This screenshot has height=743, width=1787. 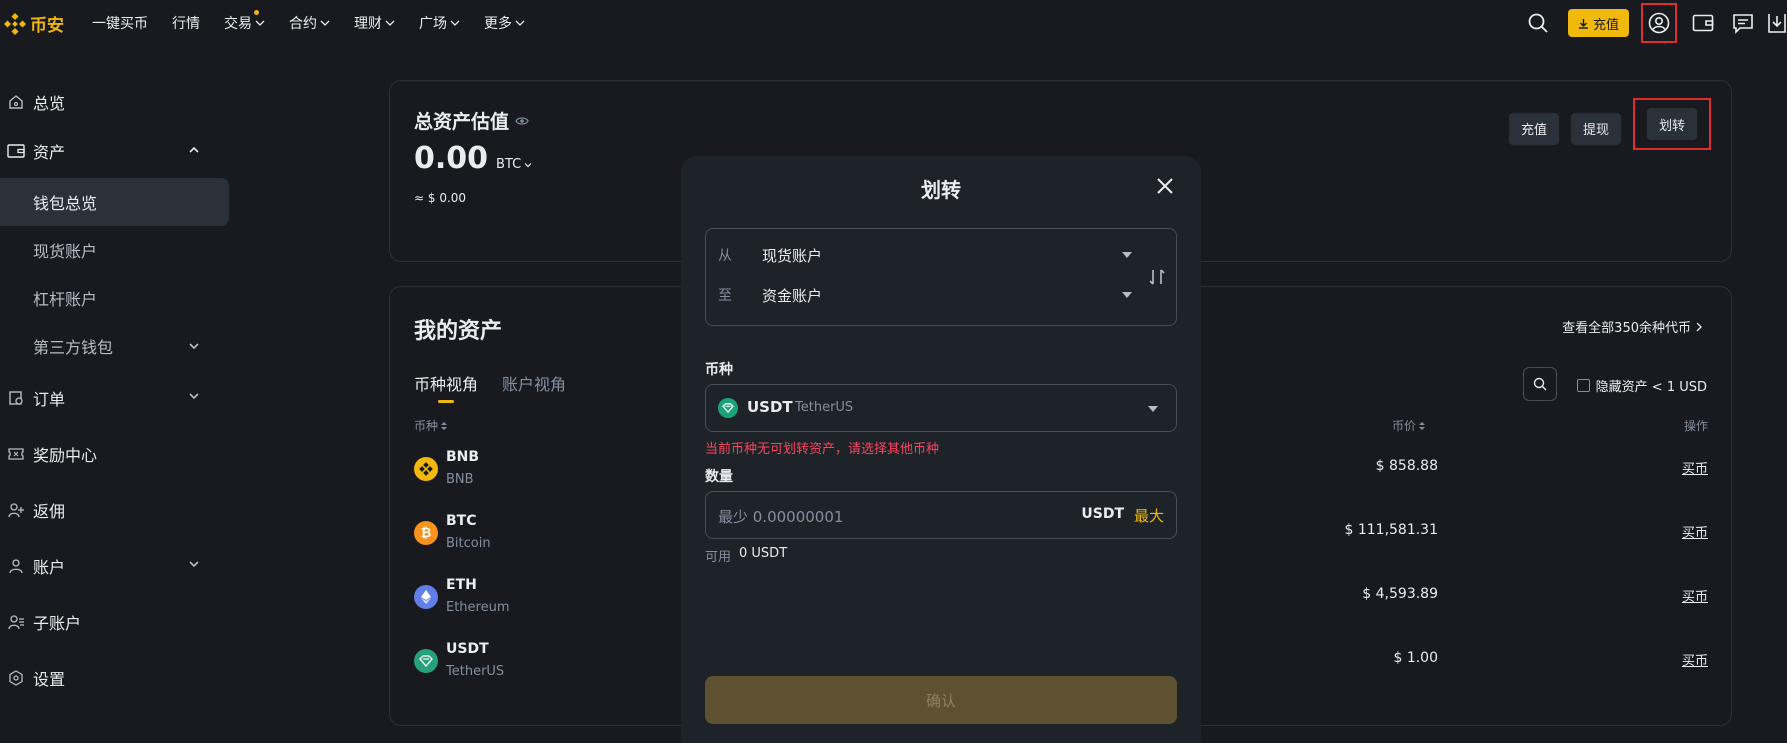 I want to click on download-app-icon, so click(x=1777, y=23).